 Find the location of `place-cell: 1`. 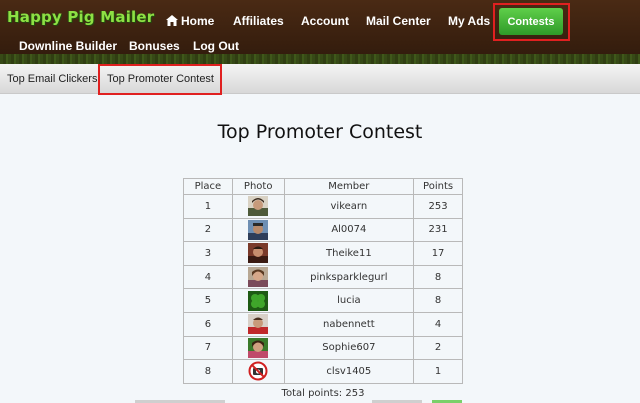

place-cell: 1 is located at coordinates (208, 206).